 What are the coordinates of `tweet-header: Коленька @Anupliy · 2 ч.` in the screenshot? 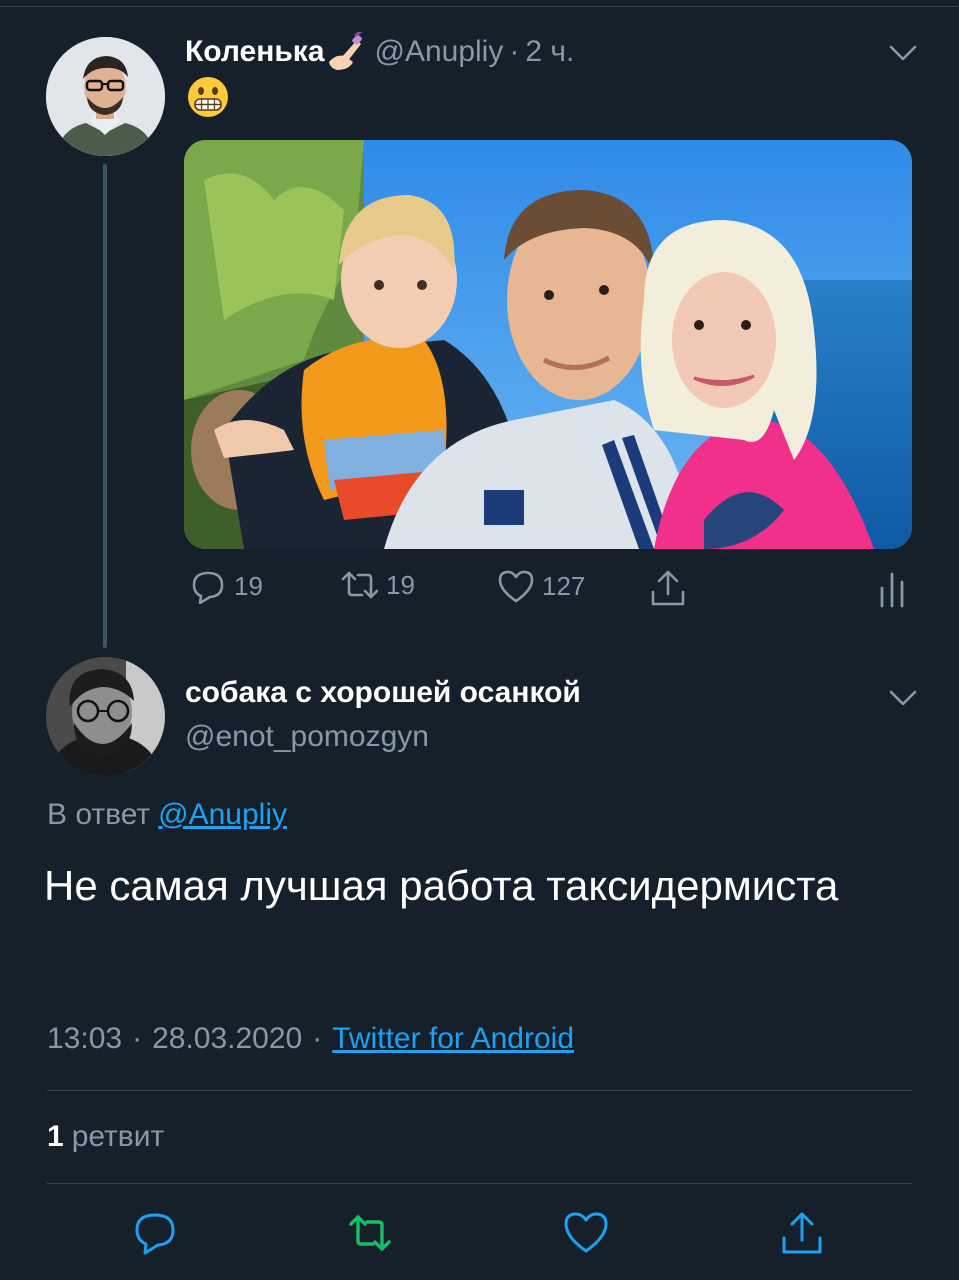 It's located at (379, 50).